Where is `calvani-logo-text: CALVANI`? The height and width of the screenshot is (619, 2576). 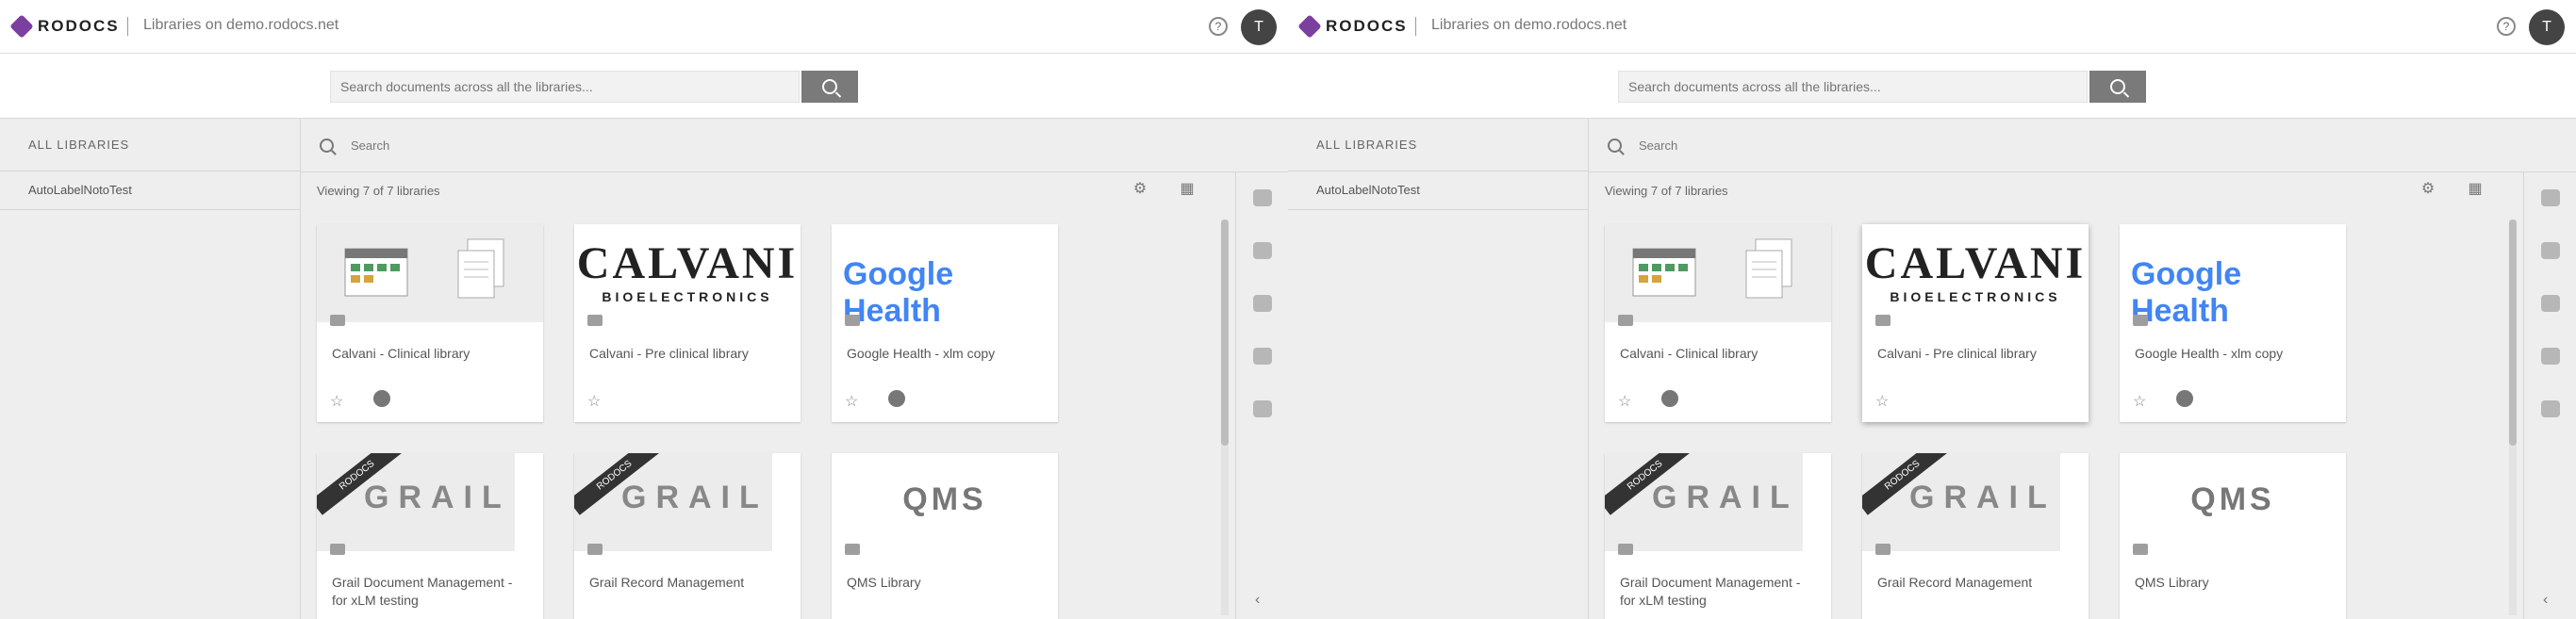
calvani-logo-text: CALVANI is located at coordinates (1975, 263).